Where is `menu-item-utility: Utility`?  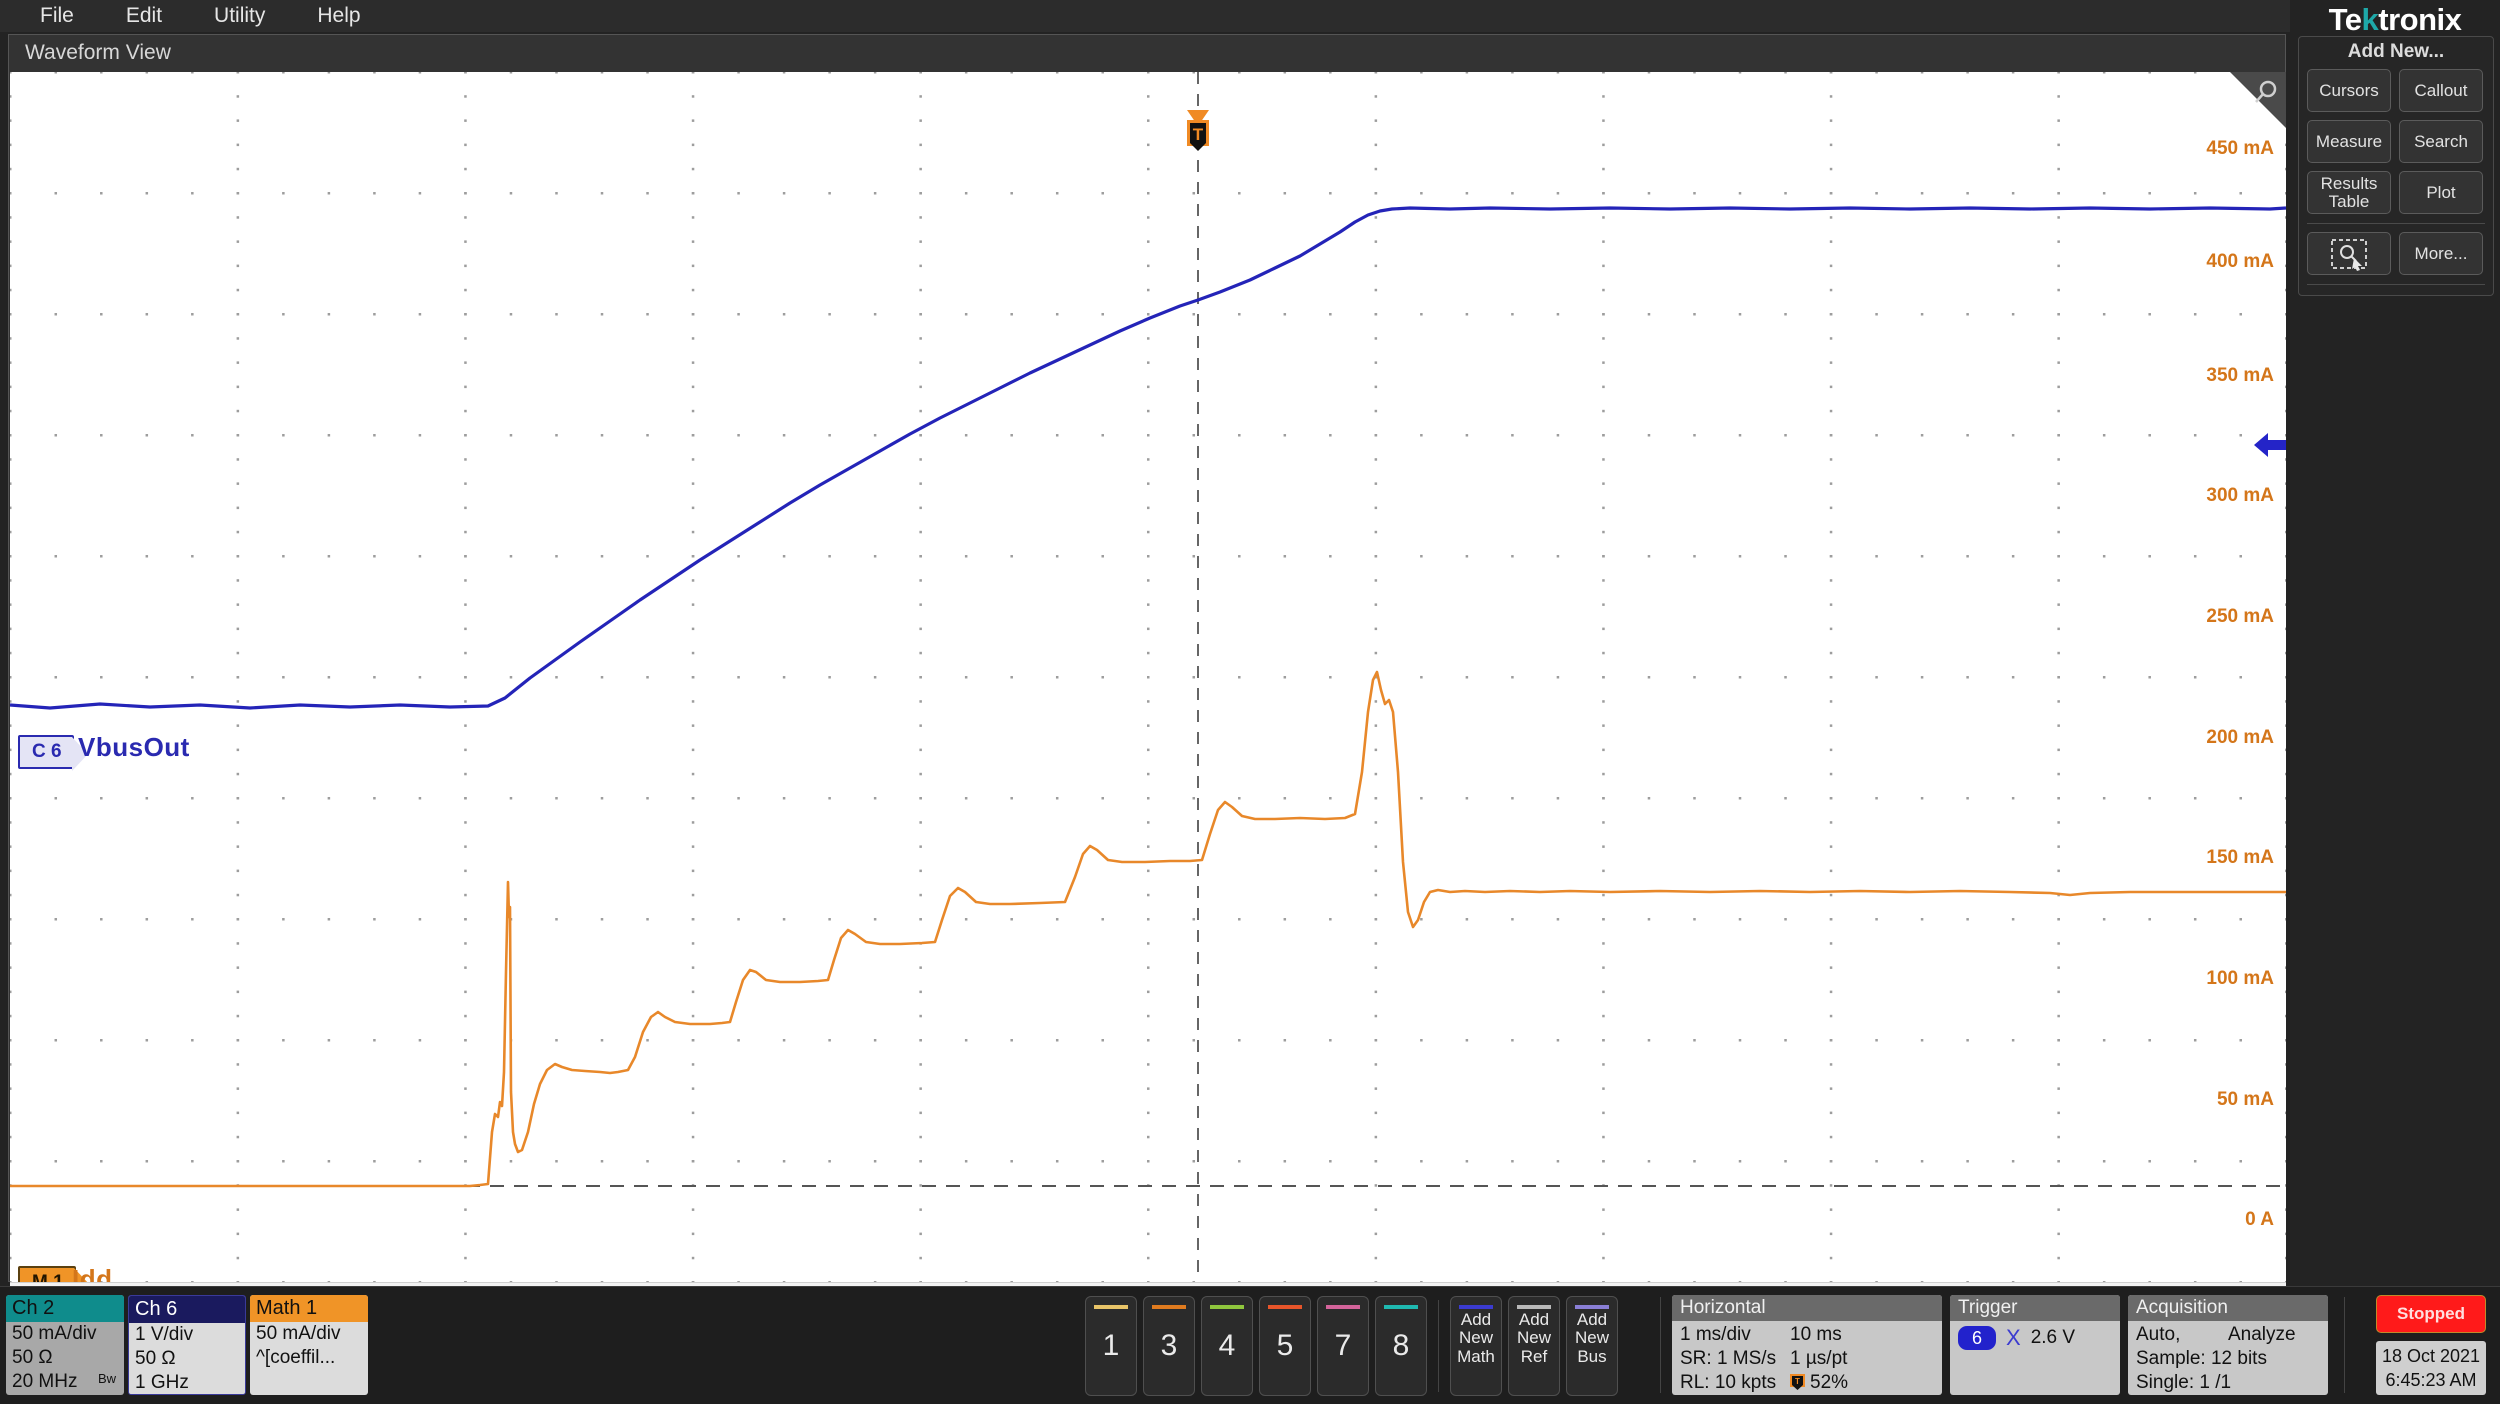
menu-item-utility: Utility is located at coordinates (239, 16).